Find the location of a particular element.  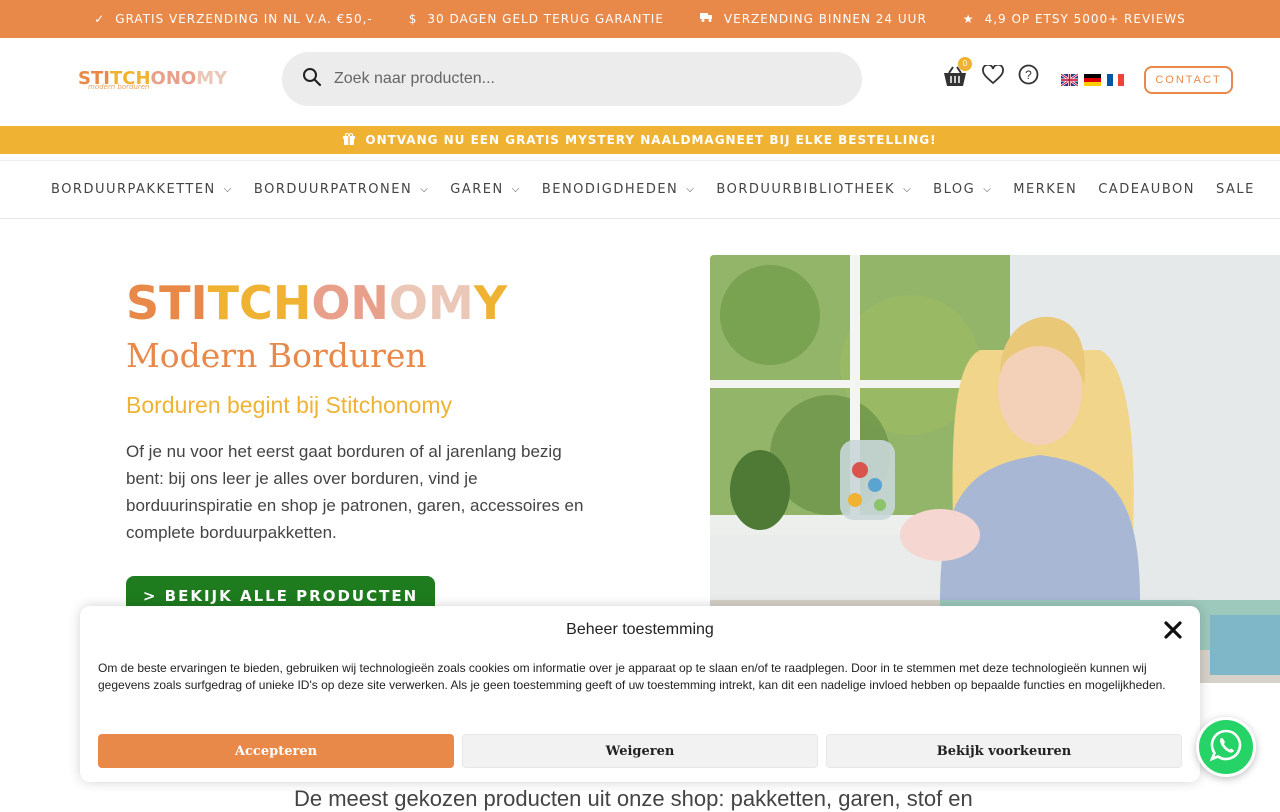

hero-logo-letter: Y is located at coordinates (490, 303).